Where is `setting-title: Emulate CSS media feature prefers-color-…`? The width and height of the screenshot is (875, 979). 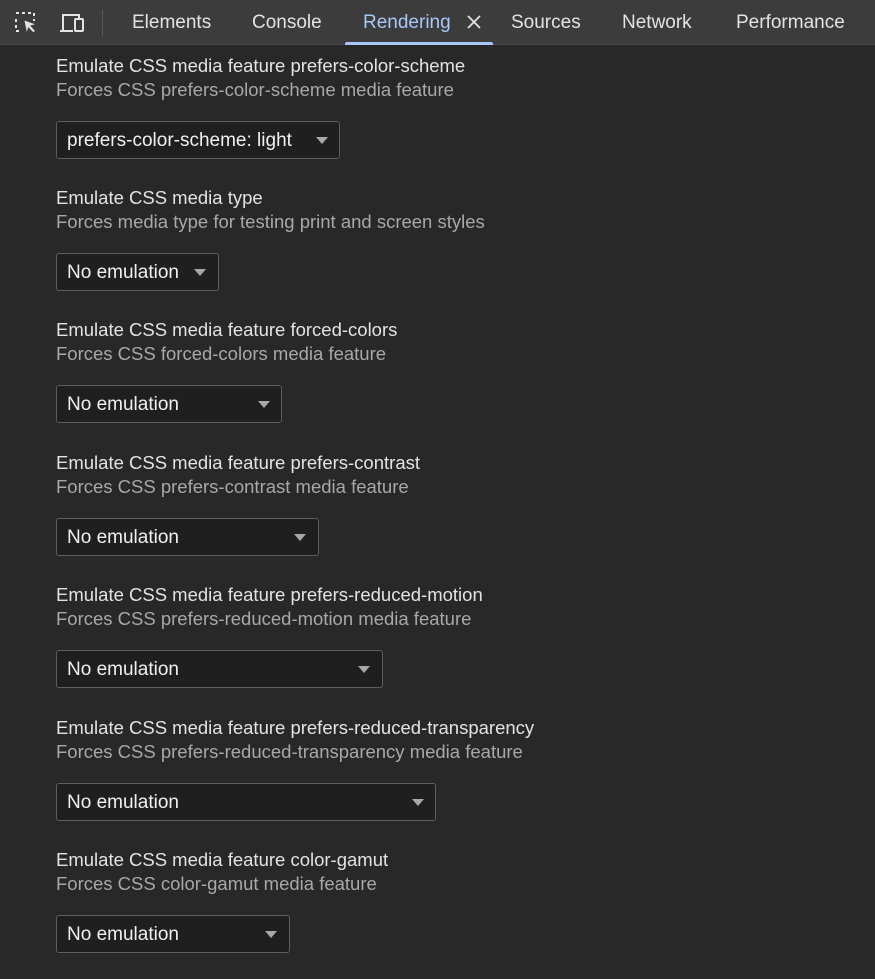
setting-title: Emulate CSS media feature prefers-color-… is located at coordinates (261, 65).